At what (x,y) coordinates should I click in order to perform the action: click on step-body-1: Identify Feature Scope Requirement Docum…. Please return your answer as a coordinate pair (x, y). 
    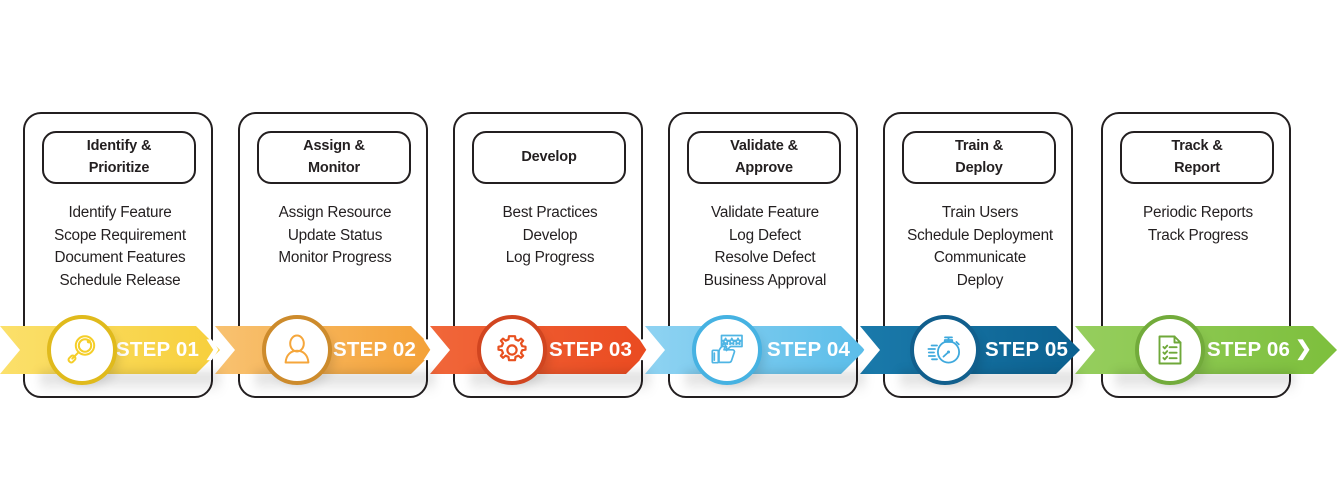
    Looking at the image, I should click on (120, 247).